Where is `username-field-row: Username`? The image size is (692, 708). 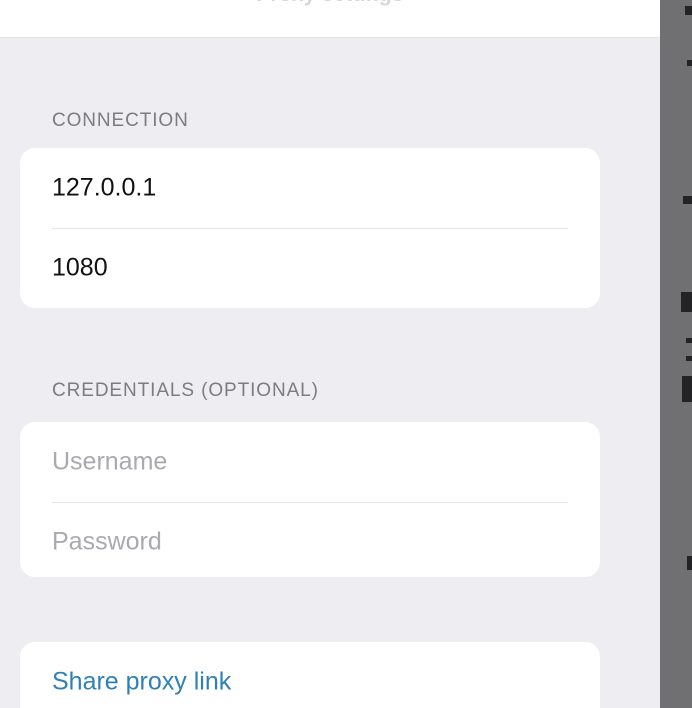 username-field-row: Username is located at coordinates (310, 462).